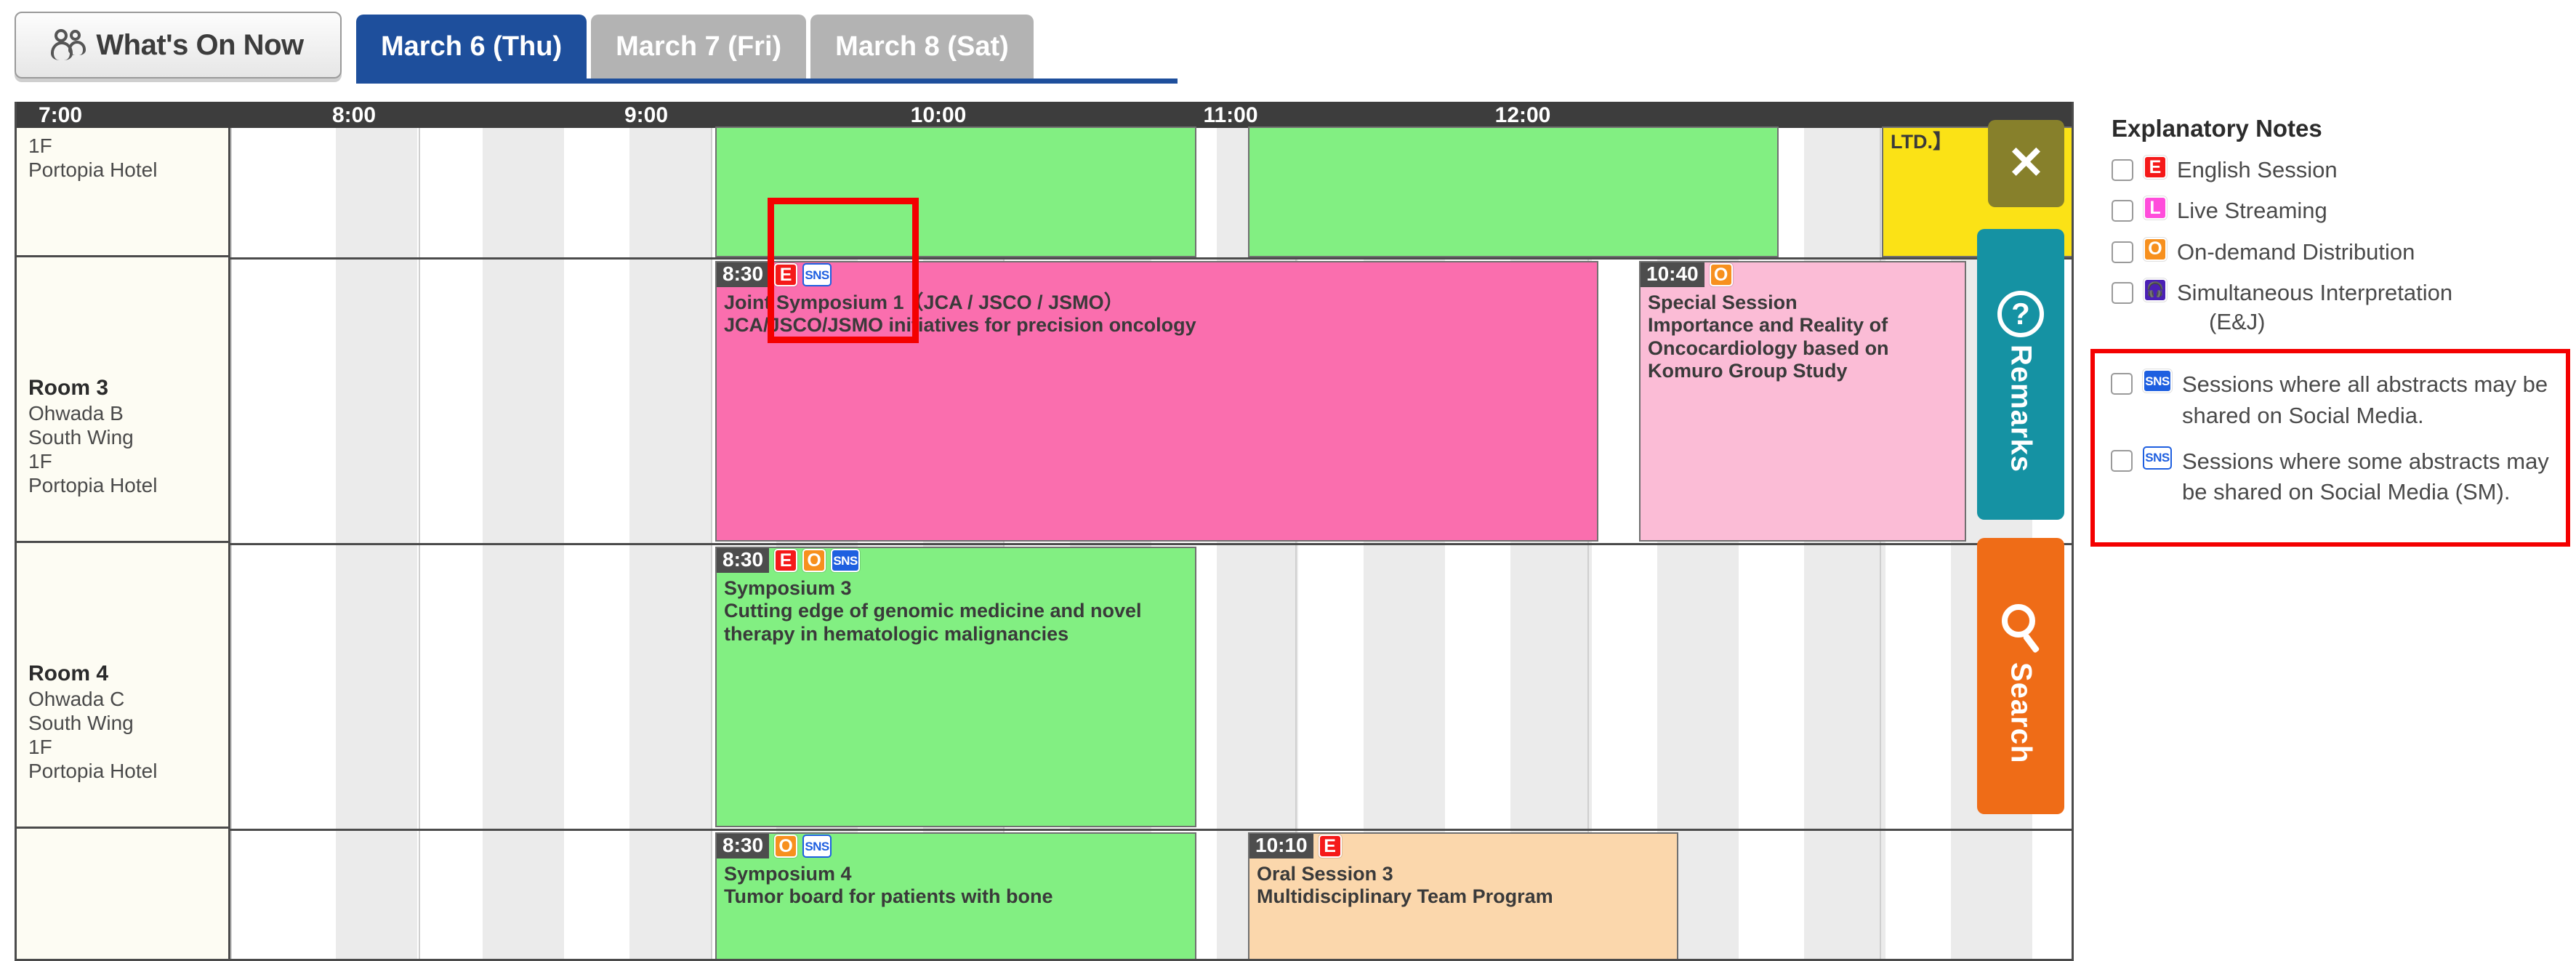 Image resolution: width=2576 pixels, height=961 pixels. Describe the element at coordinates (788, 874) in the screenshot. I see `event-title: Symposium 4` at that location.